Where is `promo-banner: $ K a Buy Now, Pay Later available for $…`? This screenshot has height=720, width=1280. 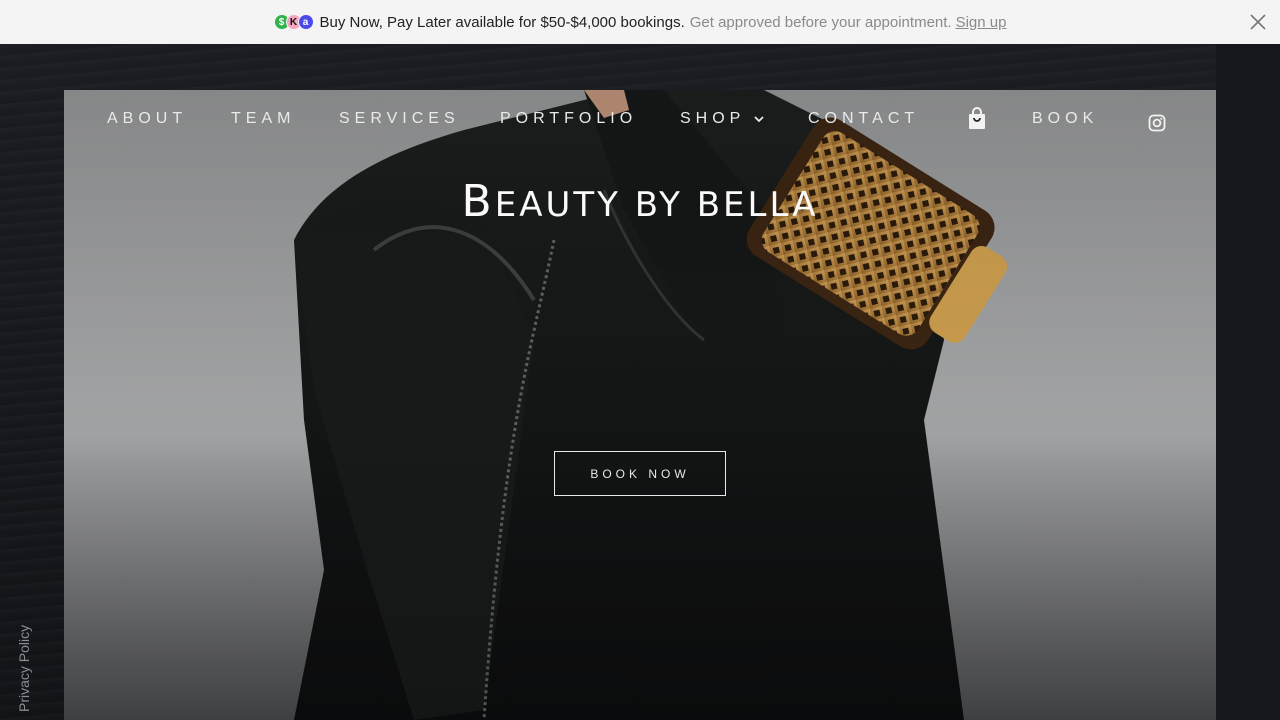
promo-banner: $ K a Buy Now, Pay Later available for $… is located at coordinates (640, 22).